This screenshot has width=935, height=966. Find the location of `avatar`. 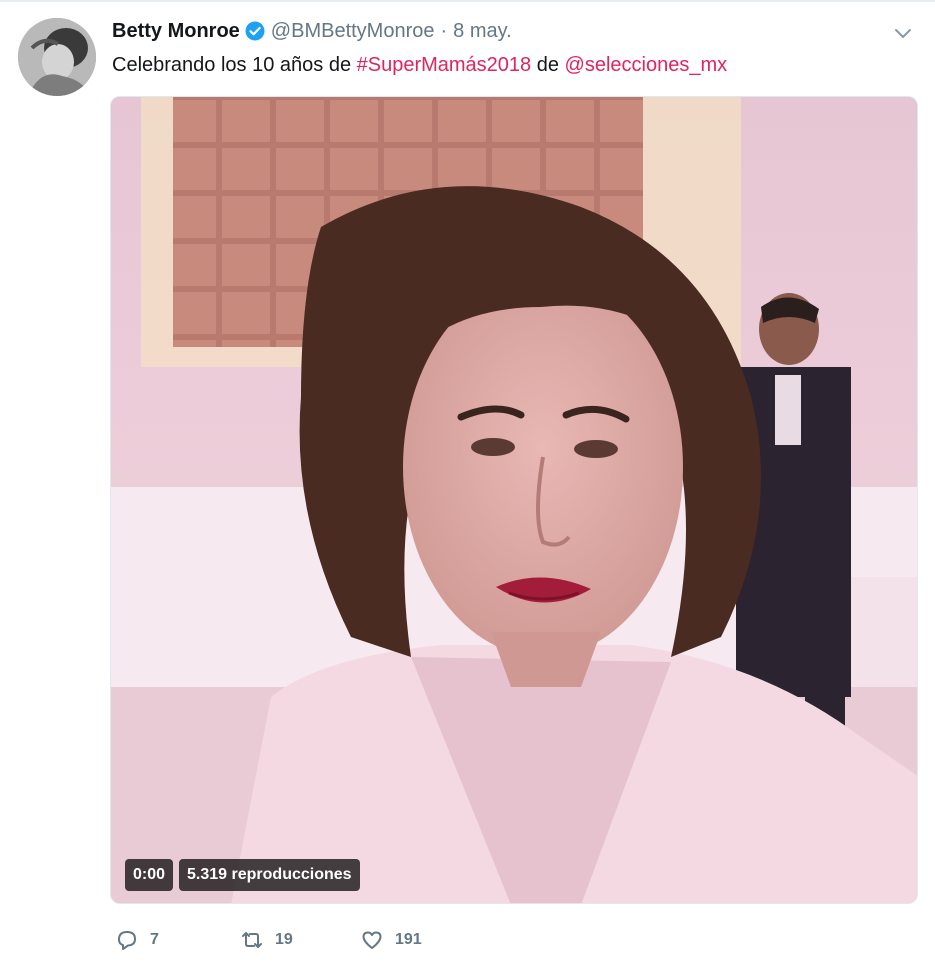

avatar is located at coordinates (57, 57).